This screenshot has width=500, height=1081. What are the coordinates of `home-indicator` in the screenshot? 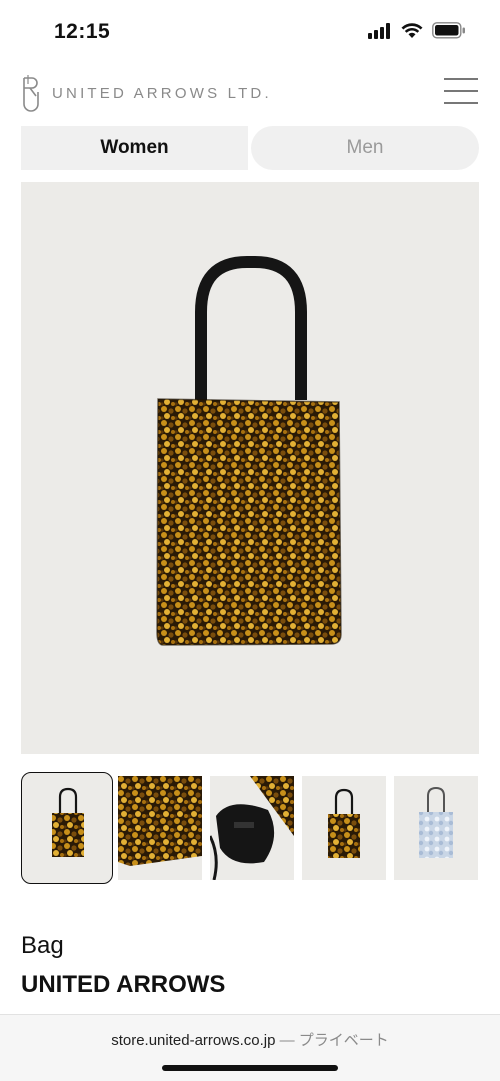 It's located at (250, 1068).